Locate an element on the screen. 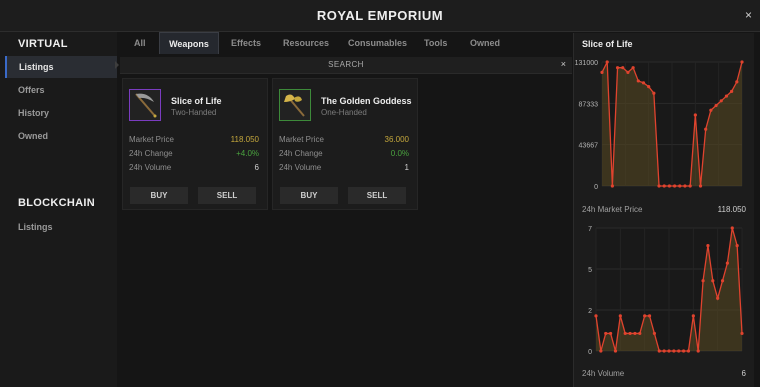 This screenshot has width=760, height=387. clear-search-icon: × is located at coordinates (563, 64).